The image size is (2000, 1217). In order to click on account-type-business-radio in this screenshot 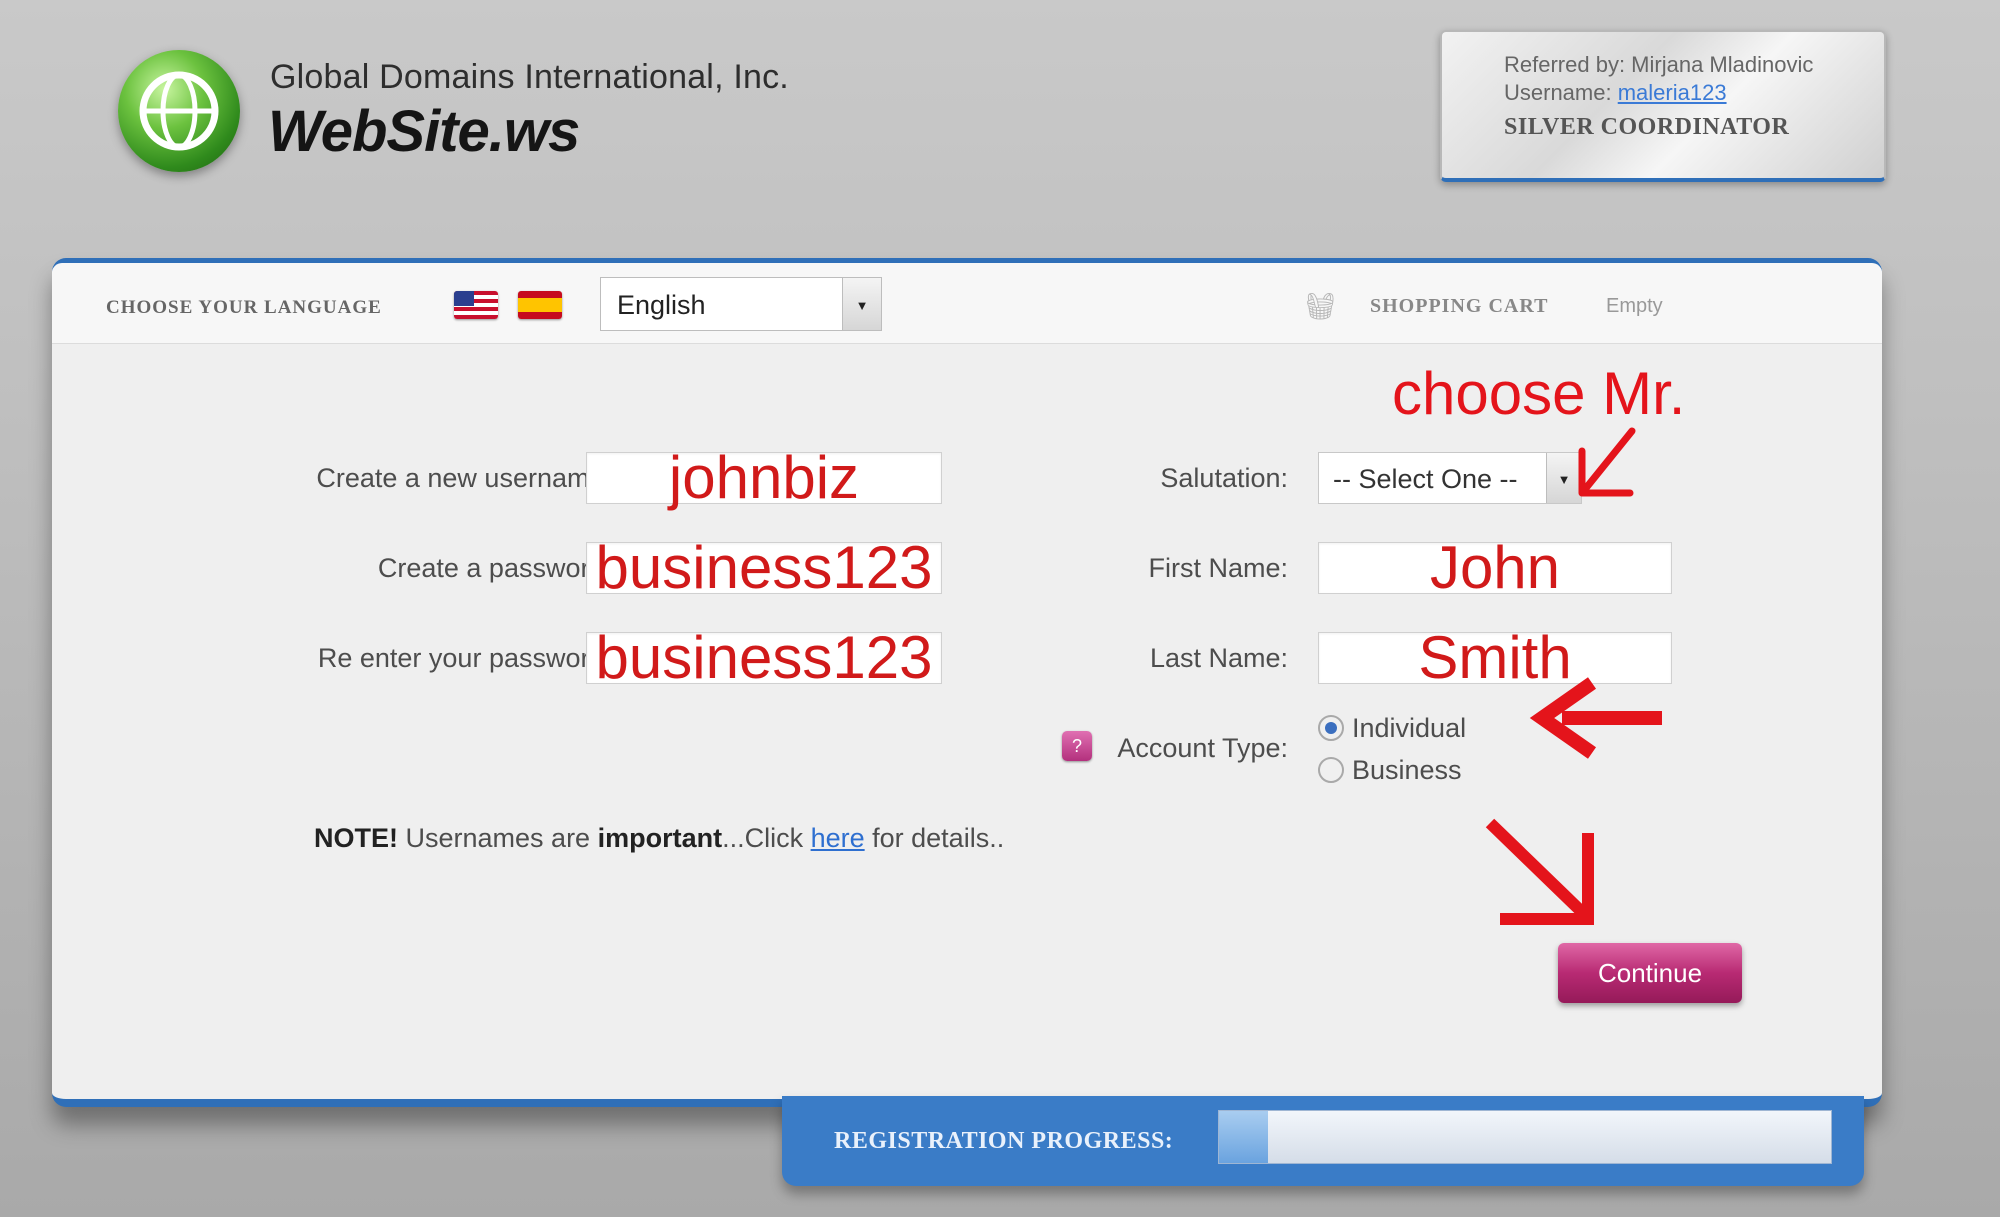, I will do `click(1331, 770)`.